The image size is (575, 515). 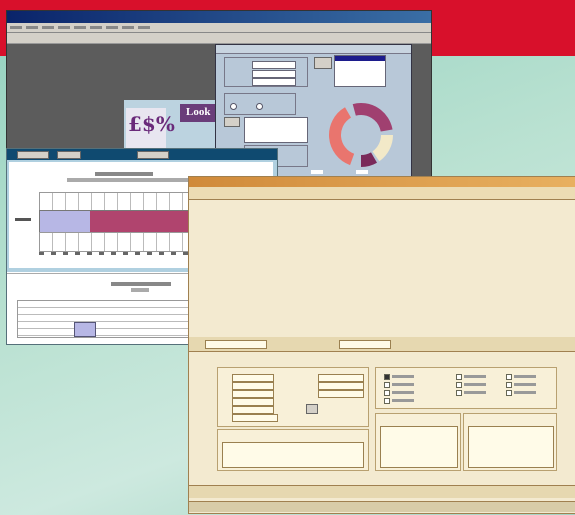 I want to click on status-bar, so click(x=382, y=506).